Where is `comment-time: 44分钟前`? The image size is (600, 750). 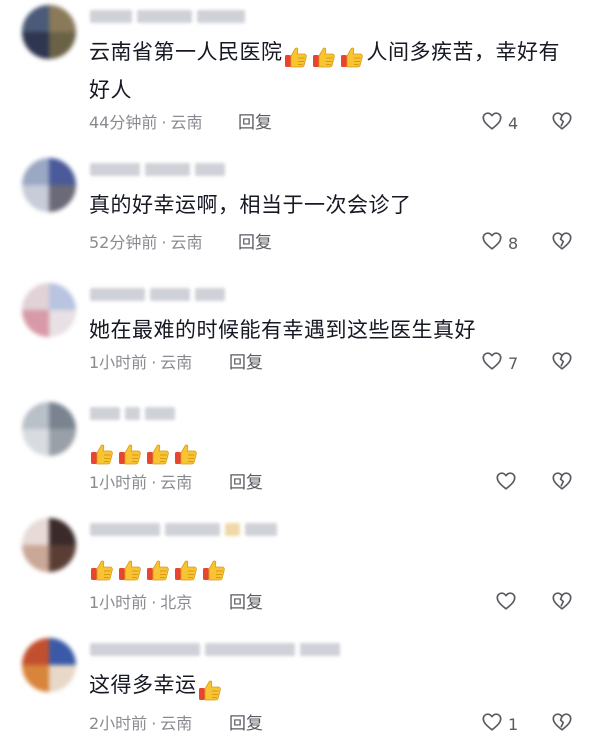
comment-time: 44分钟前 is located at coordinates (123, 122).